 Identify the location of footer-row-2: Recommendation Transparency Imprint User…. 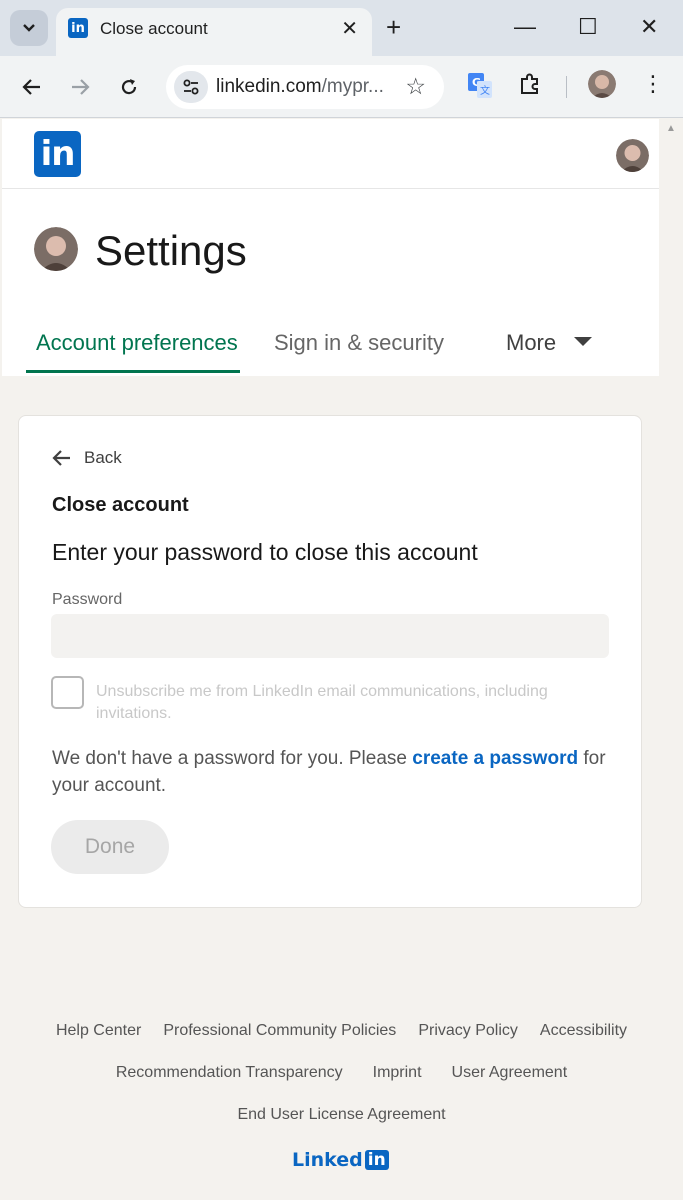
(341, 1073).